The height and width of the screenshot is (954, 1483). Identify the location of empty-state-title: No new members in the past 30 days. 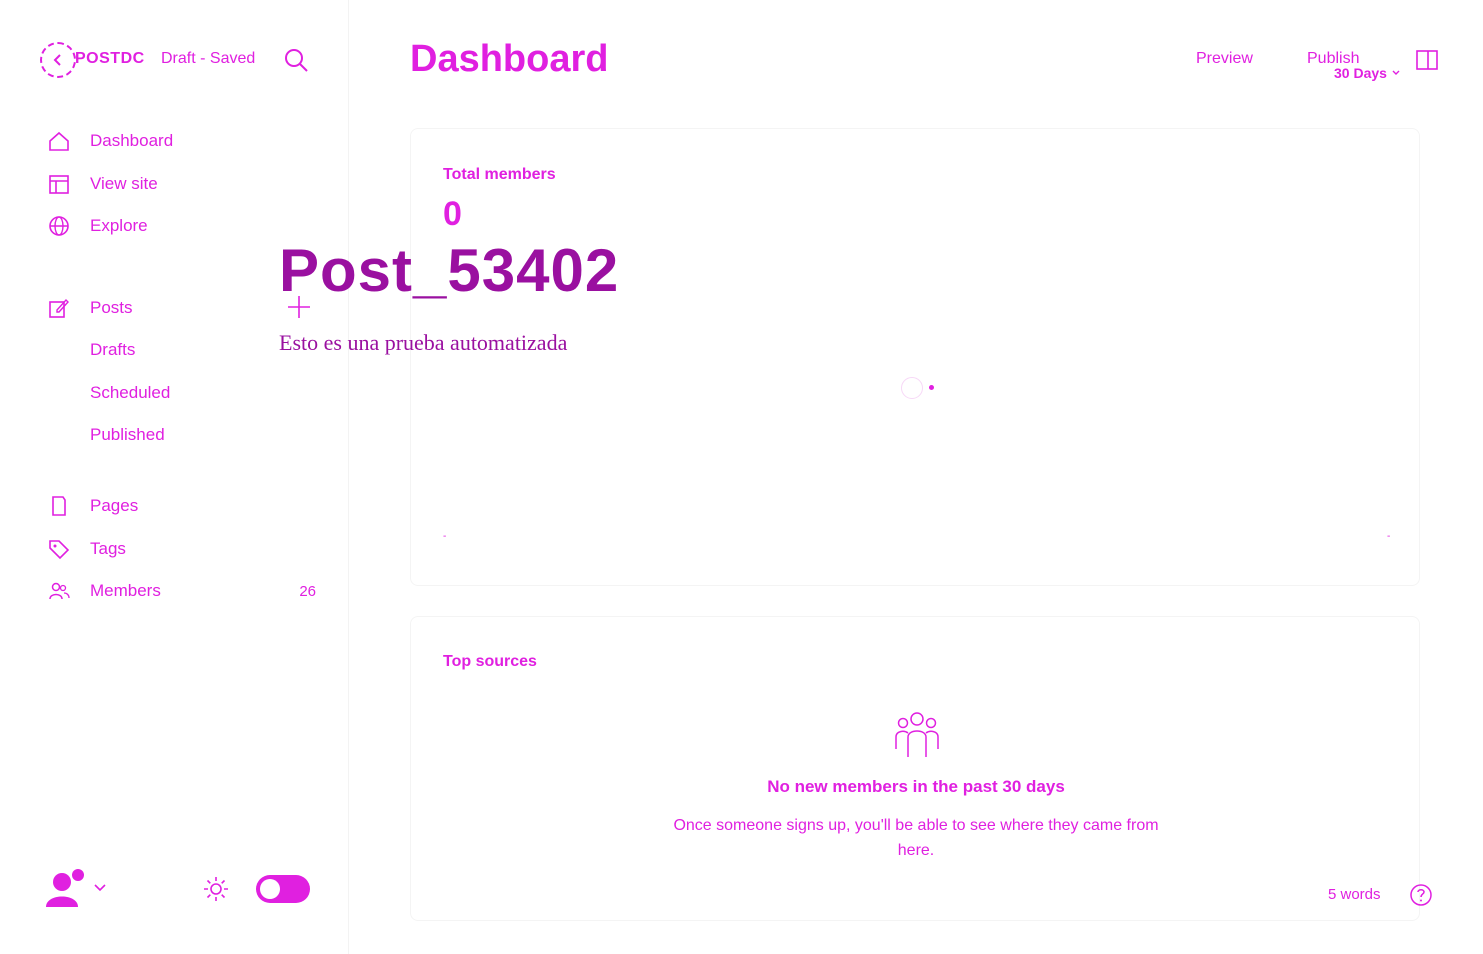
(916, 786).